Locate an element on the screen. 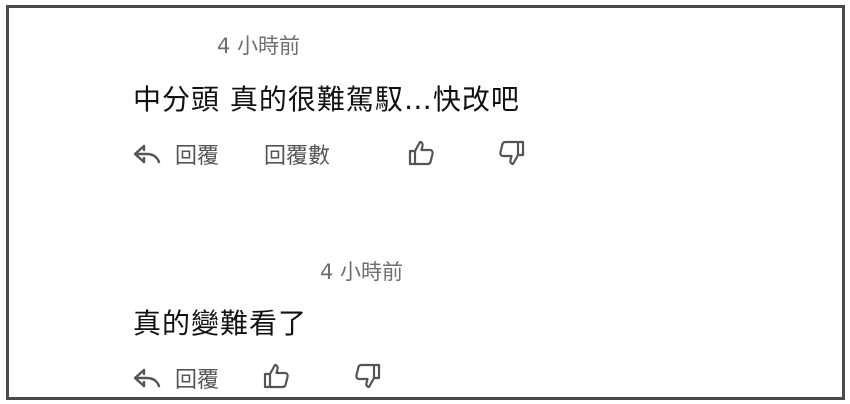 This screenshot has width=850, height=404. replies-label: 回覆數 is located at coordinates (297, 156).